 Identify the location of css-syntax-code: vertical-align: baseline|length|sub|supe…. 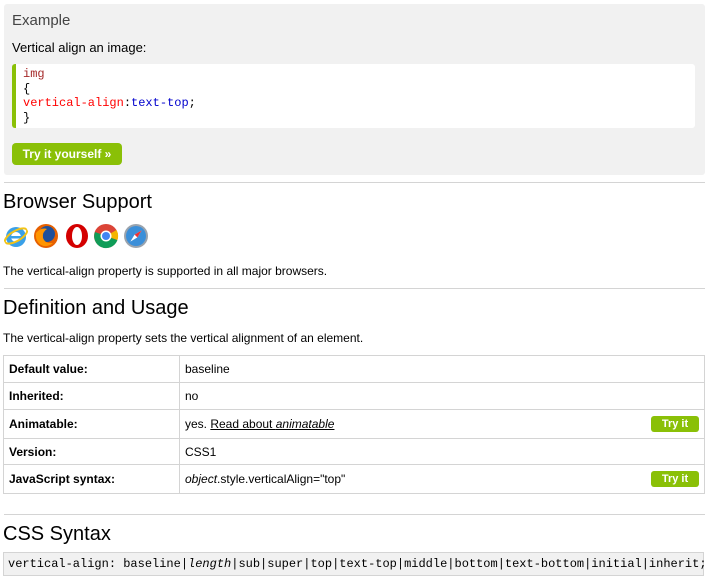
(355, 564).